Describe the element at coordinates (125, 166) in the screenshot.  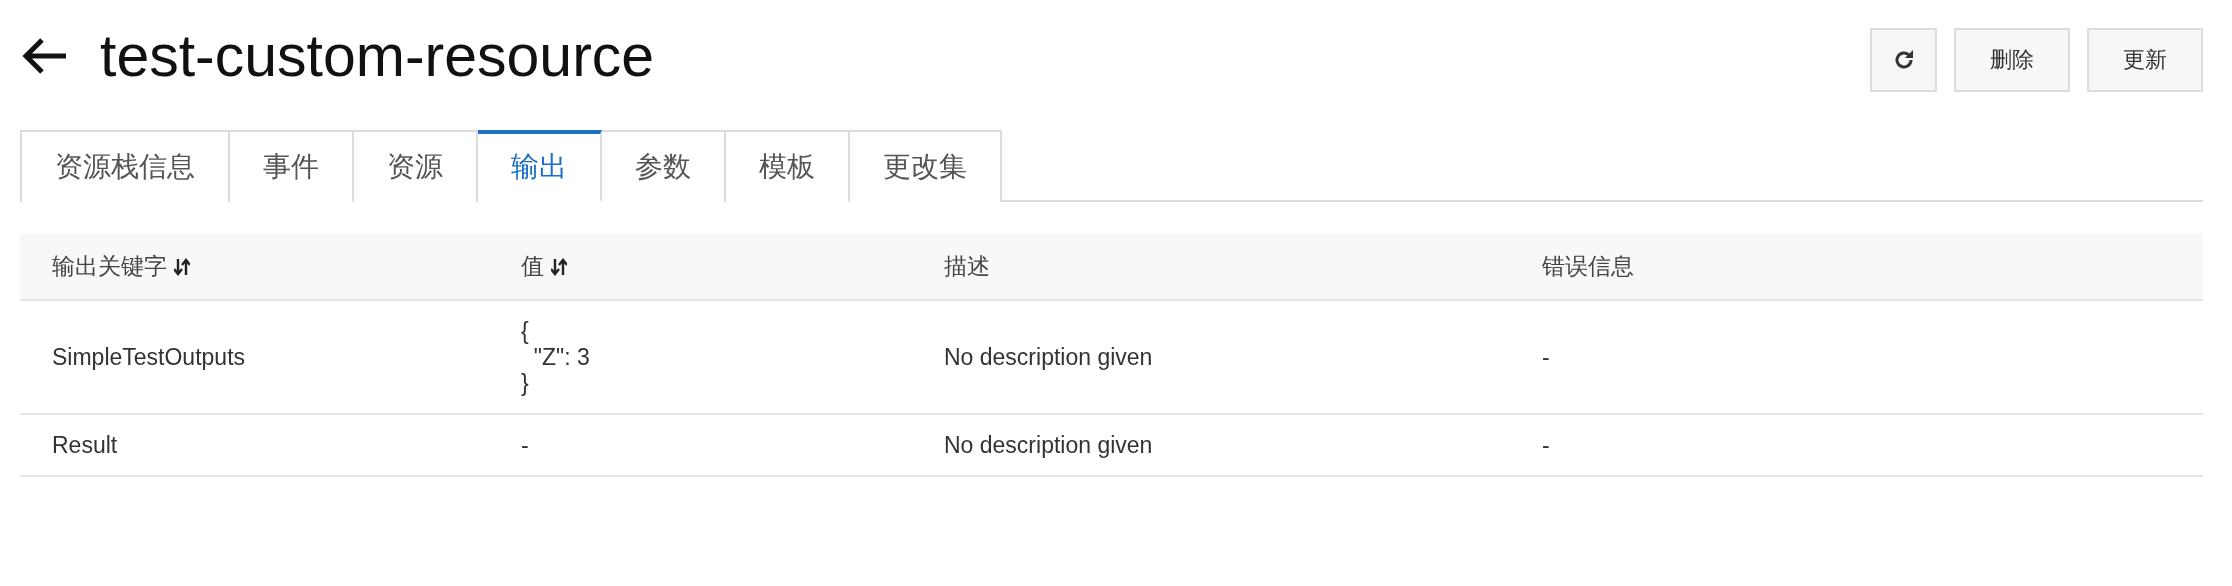
I see `tab: 资源栈信息` at that location.